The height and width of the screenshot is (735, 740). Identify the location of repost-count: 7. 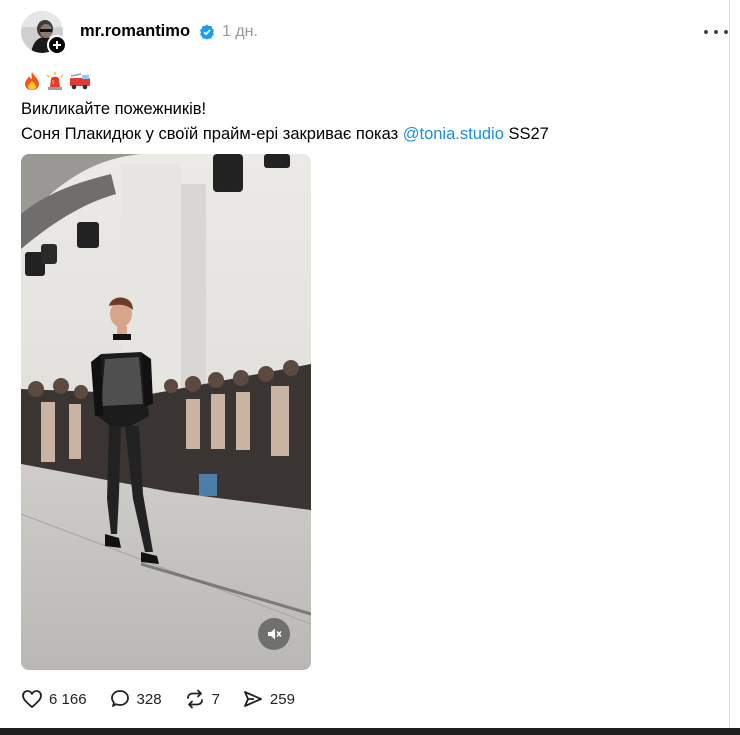
(215, 699).